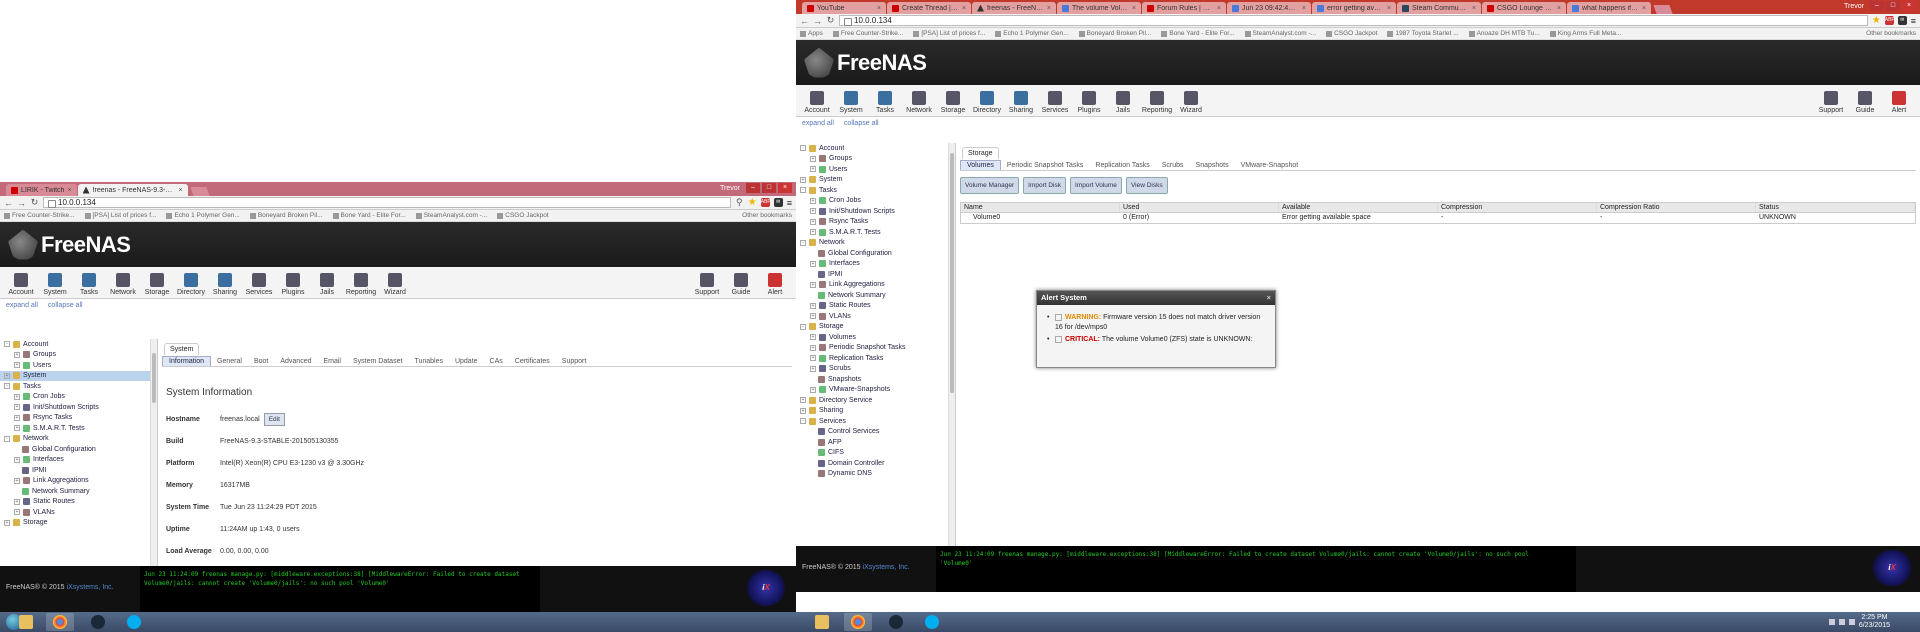  Describe the element at coordinates (199, 191) in the screenshot. I see `new-tab-button` at that location.